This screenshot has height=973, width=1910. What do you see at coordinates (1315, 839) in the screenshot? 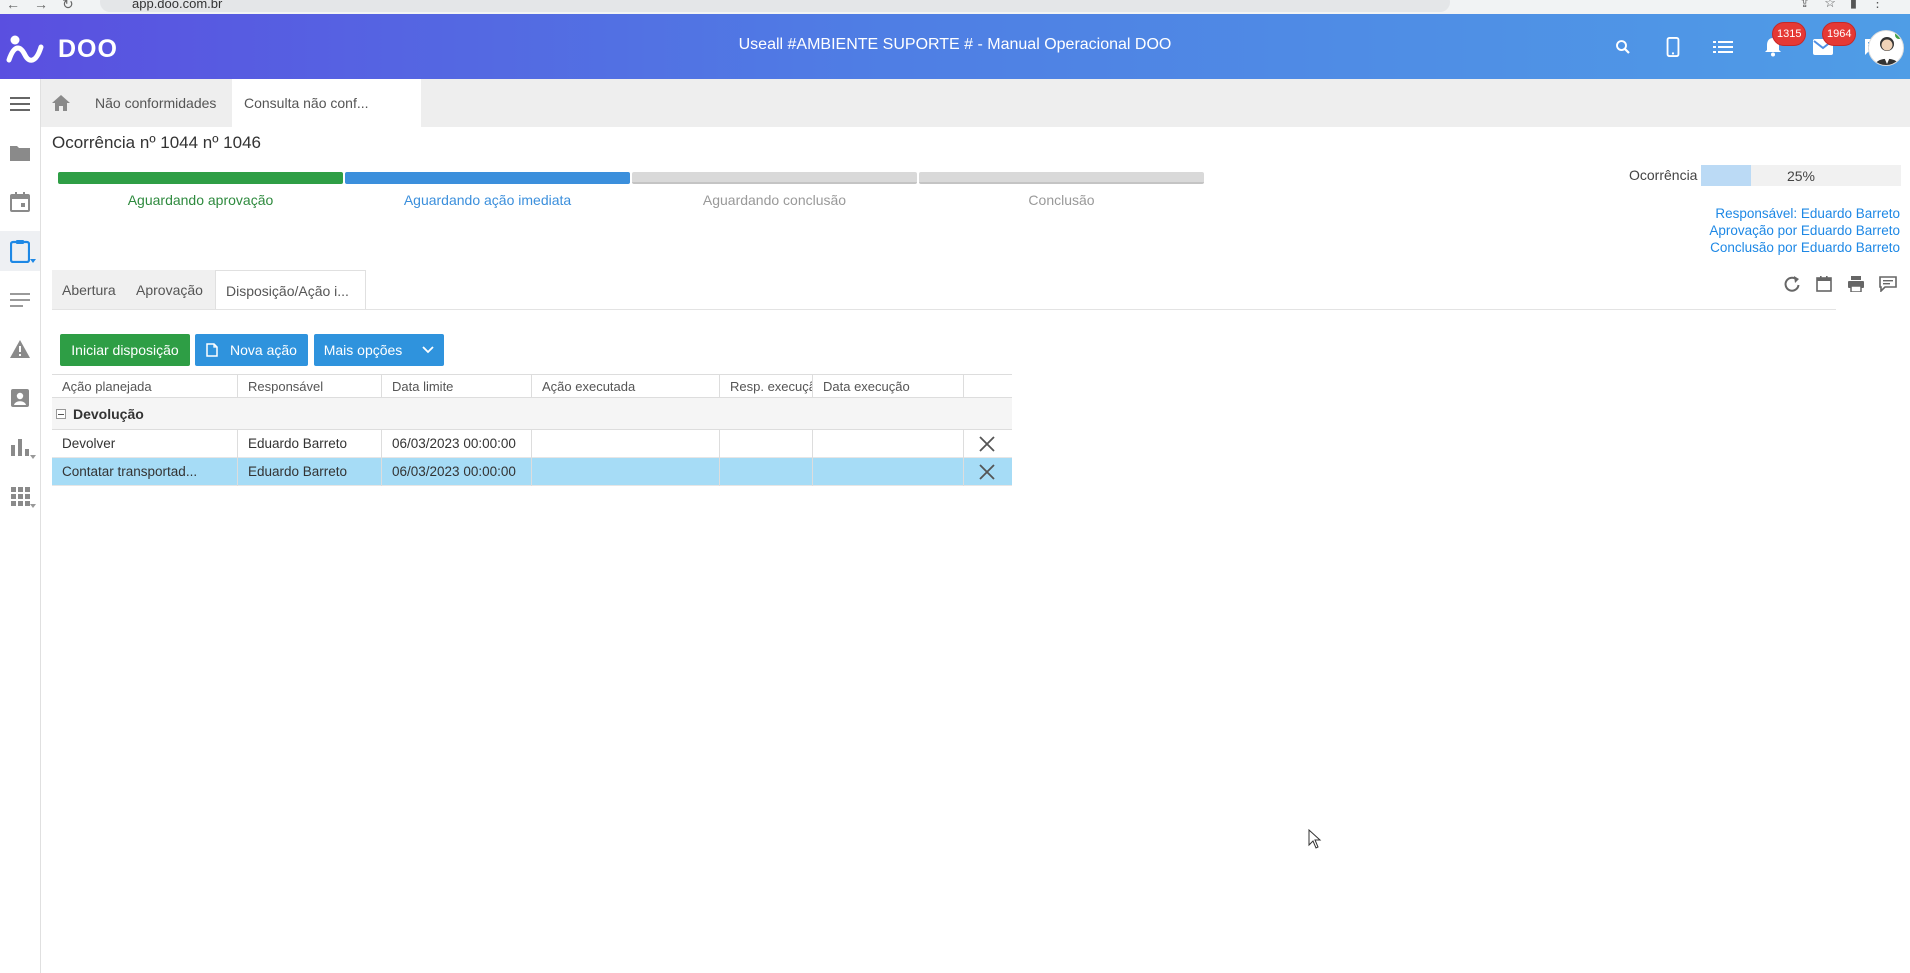
I see `mouse-cursor-icon` at bounding box center [1315, 839].